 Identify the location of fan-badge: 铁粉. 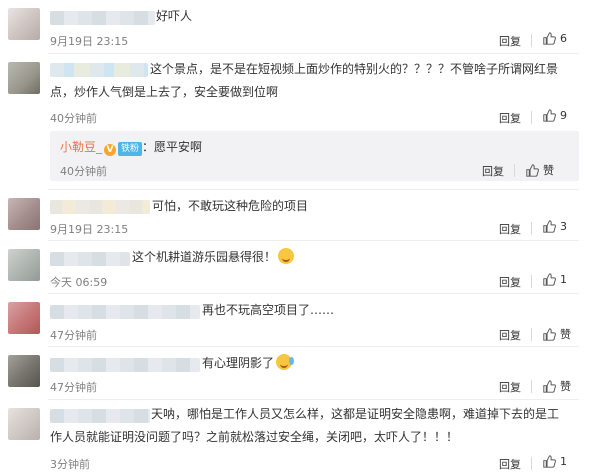
(130, 149).